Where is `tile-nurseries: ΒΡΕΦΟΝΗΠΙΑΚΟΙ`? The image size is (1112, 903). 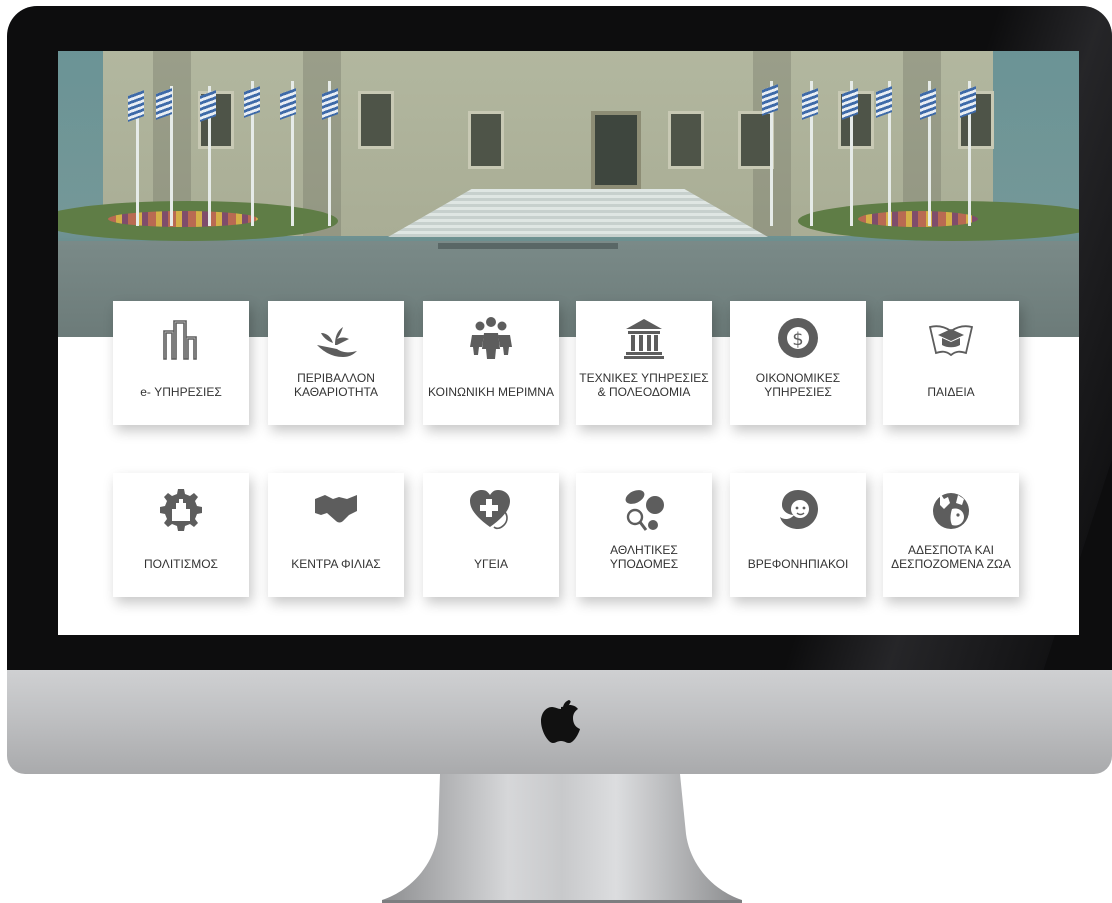 tile-nurseries: ΒΡΕΦΟΝΗΠΙΑΚΟΙ is located at coordinates (798, 535).